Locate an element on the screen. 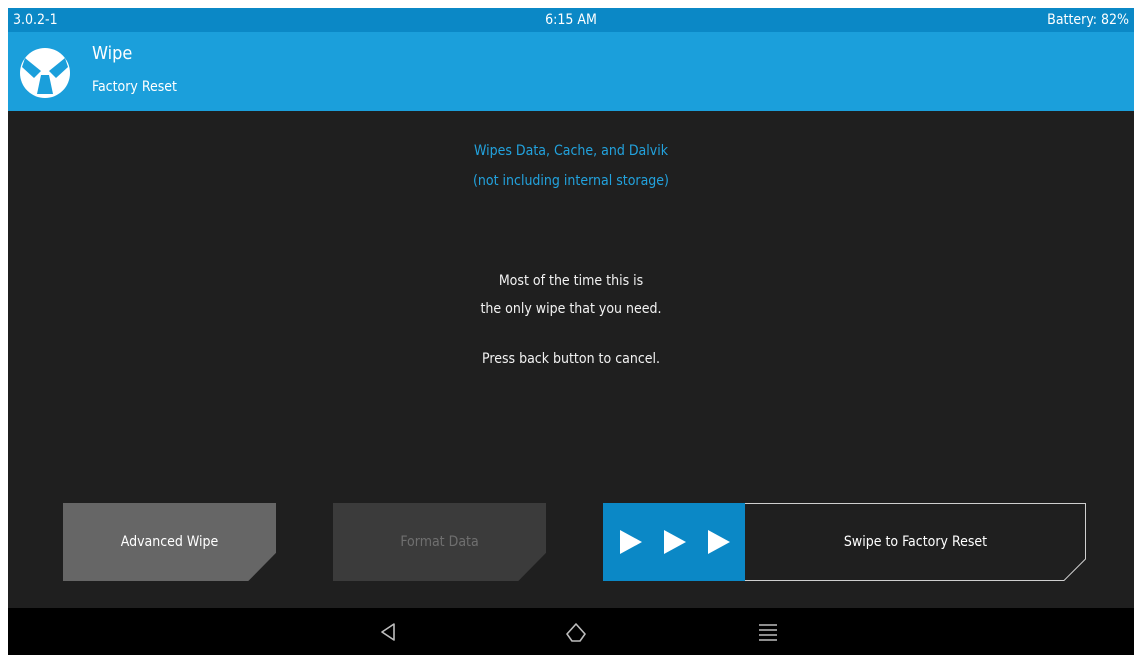 This screenshot has height=655, width=1134. status-bar: 3.0.2-1 6:15 AM Battery: 82% is located at coordinates (571, 20).